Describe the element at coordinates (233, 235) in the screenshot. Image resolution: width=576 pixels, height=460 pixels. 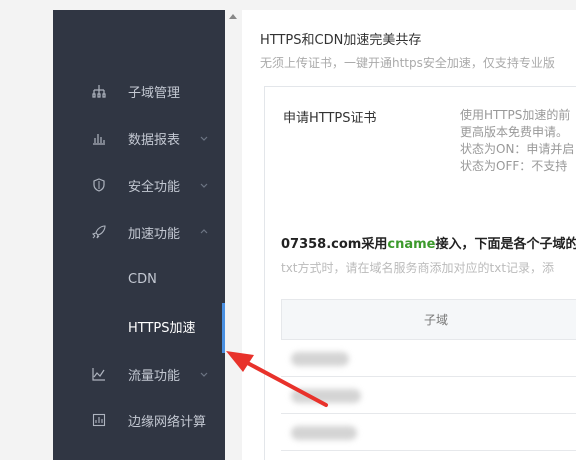
I see `scrollbar` at that location.